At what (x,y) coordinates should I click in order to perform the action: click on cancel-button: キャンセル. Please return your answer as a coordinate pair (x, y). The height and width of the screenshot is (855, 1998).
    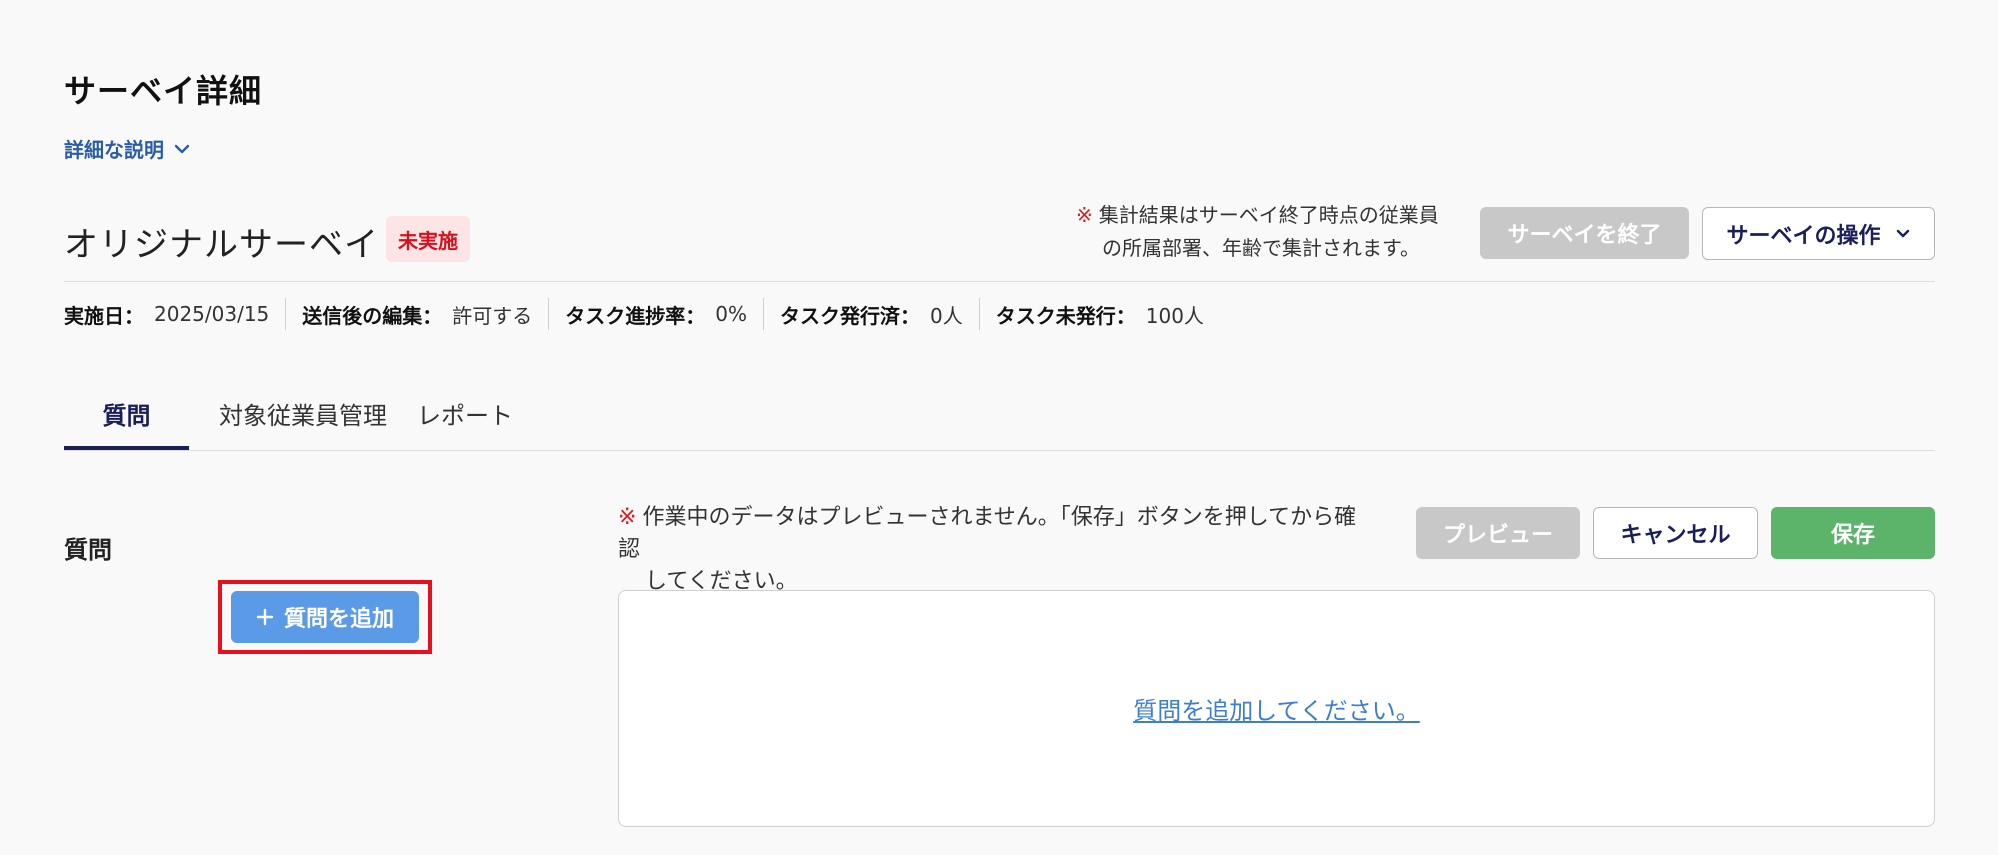
    Looking at the image, I should click on (1675, 533).